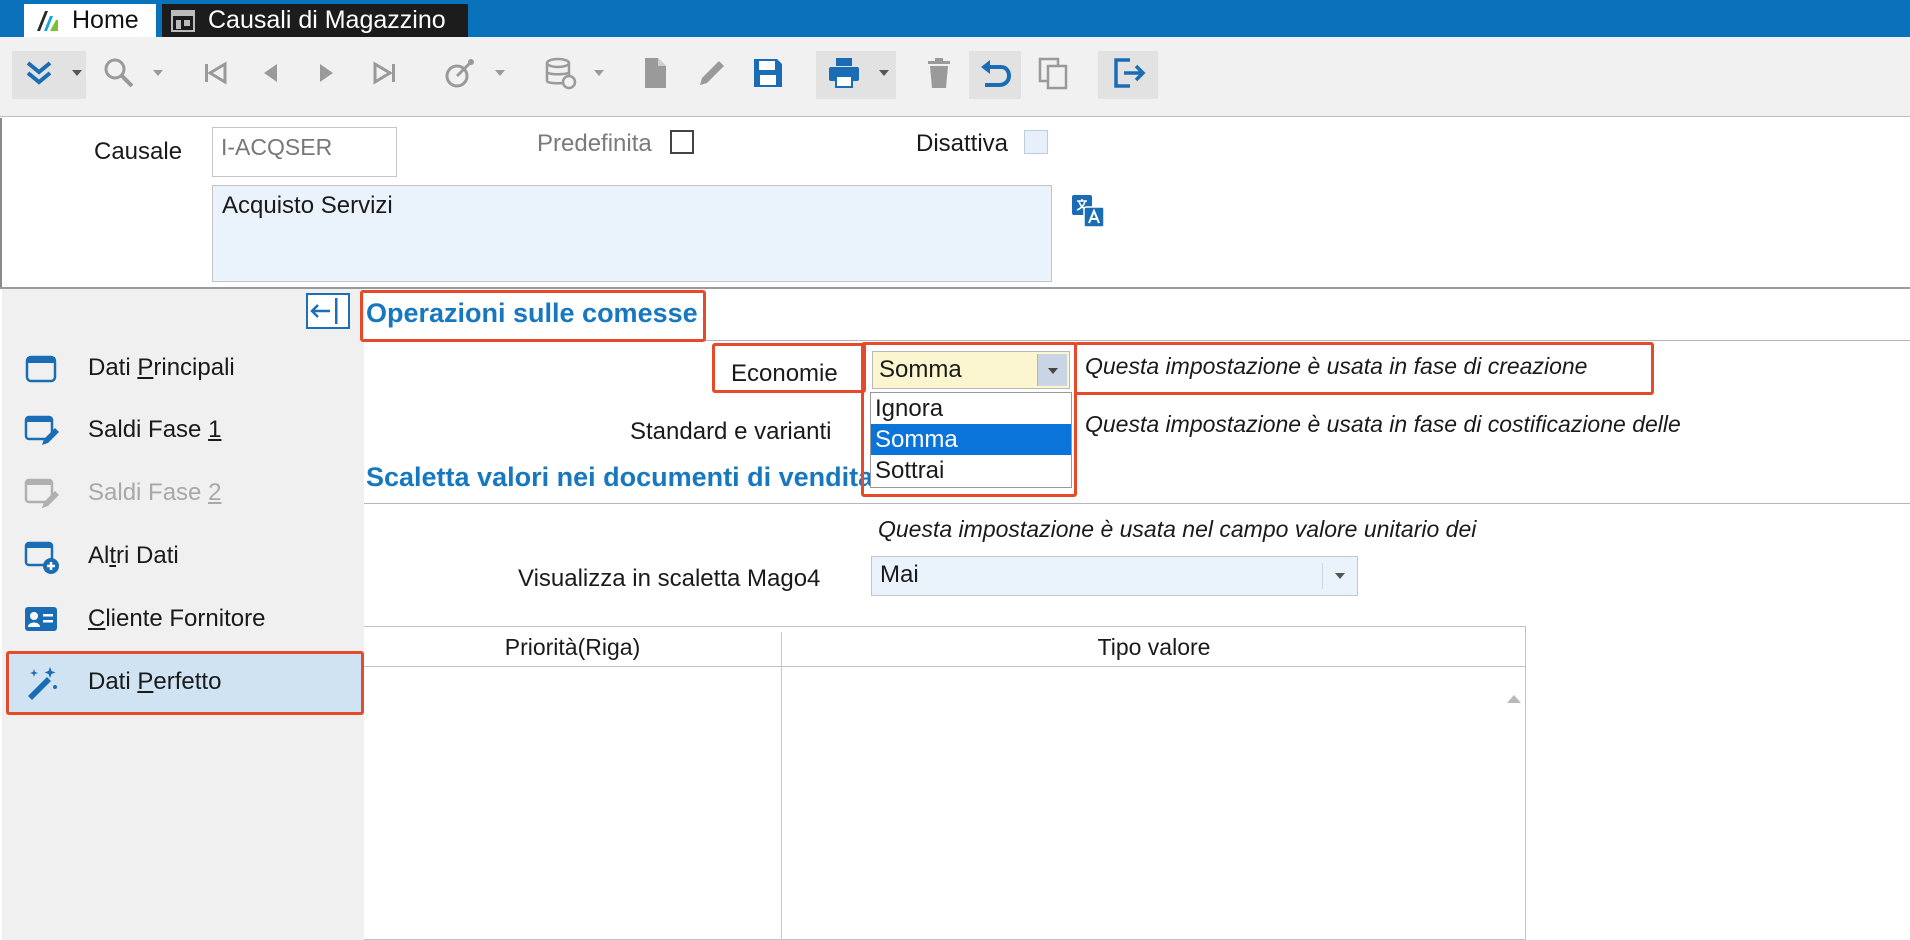  Describe the element at coordinates (155, 429) in the screenshot. I see `sidebar-item-label: Saldi Fase 1` at that location.